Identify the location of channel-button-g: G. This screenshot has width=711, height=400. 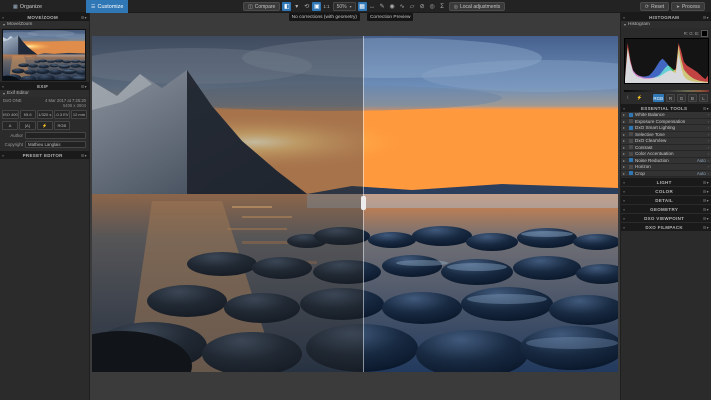
(681, 98).